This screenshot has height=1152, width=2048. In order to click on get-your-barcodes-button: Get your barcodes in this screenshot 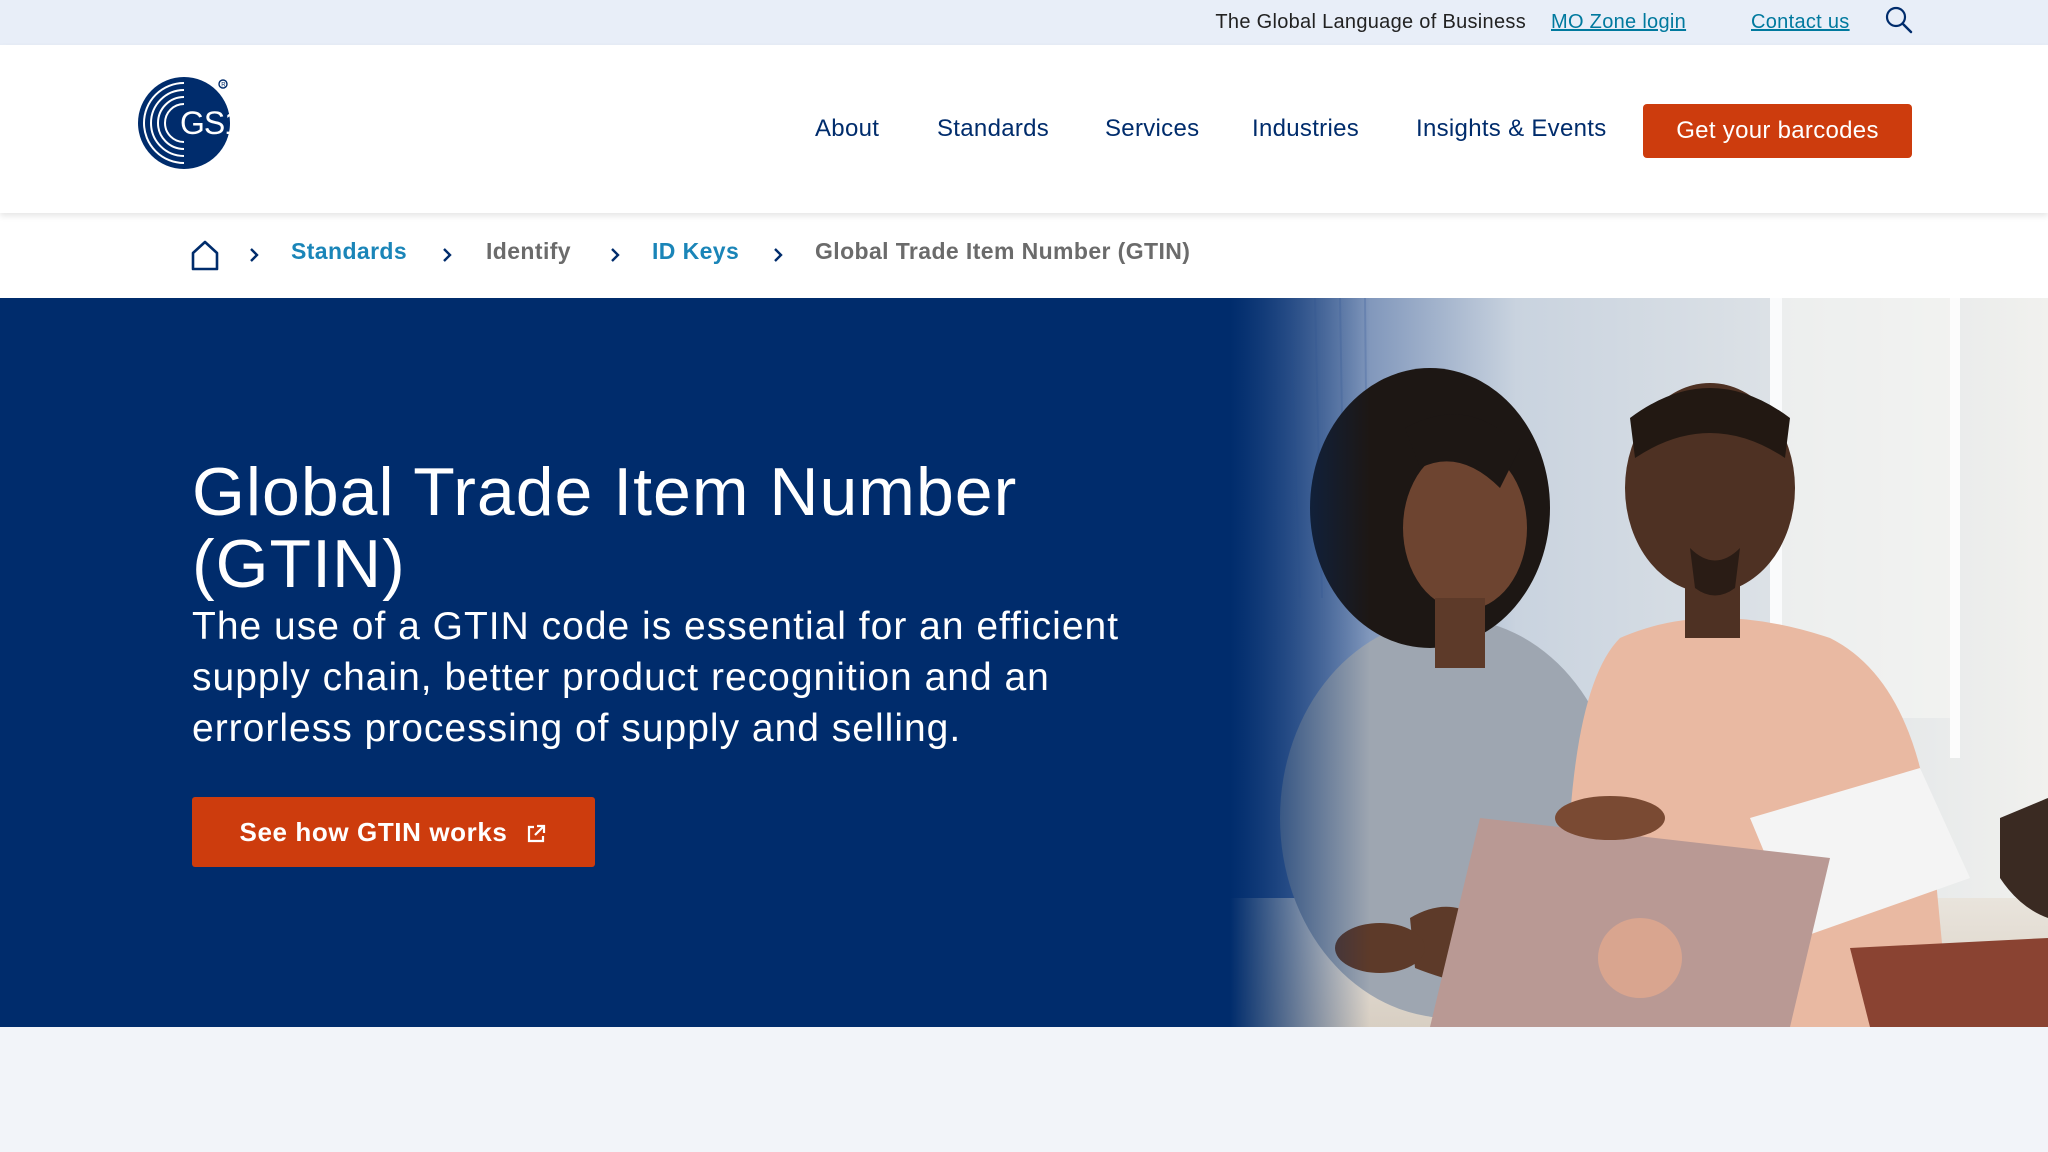, I will do `click(1777, 131)`.